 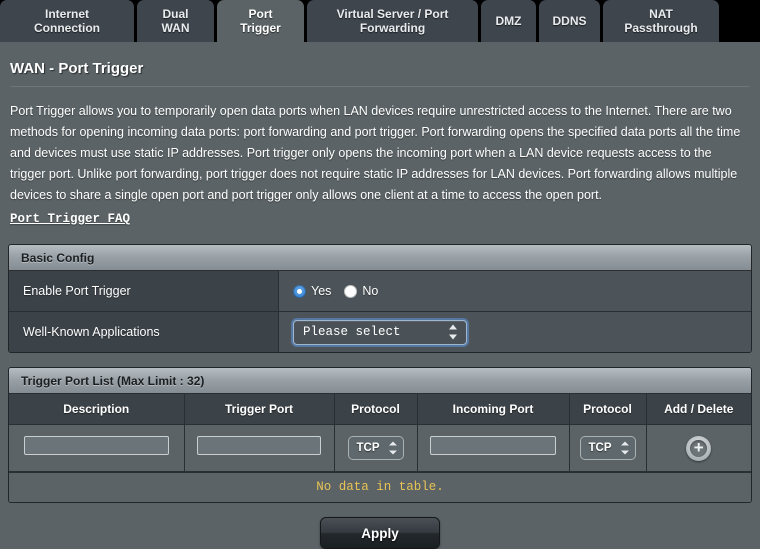 I want to click on tab-label: Port Trigger, so click(x=260, y=21).